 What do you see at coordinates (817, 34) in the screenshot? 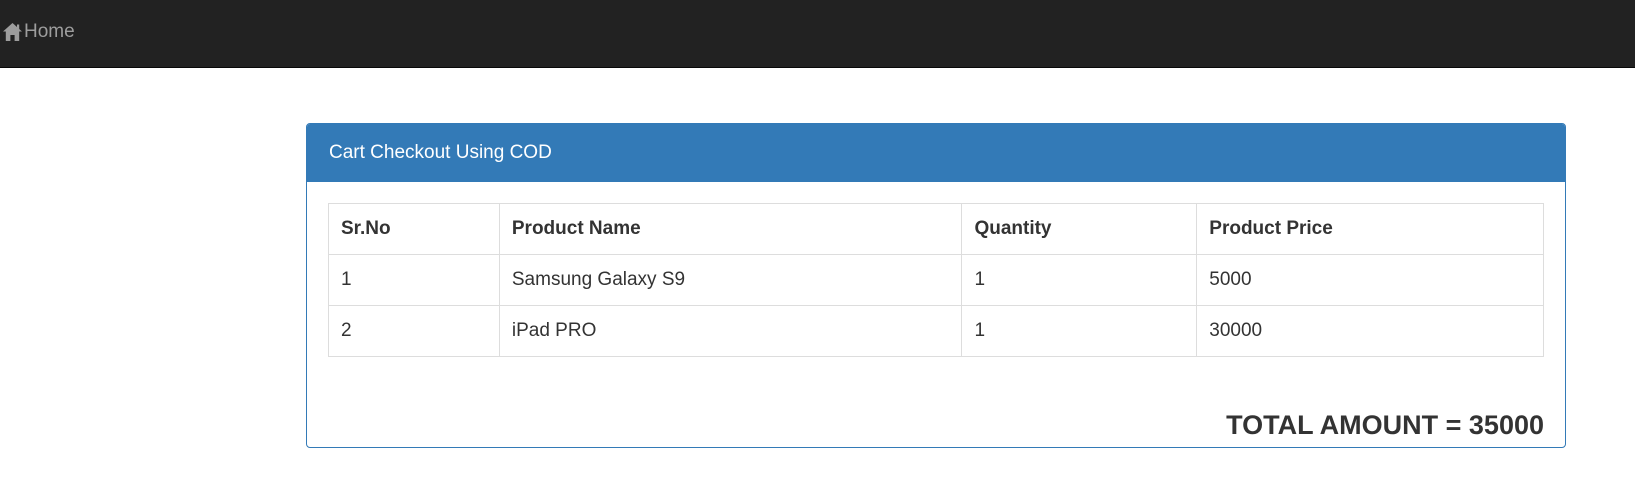
I see `navbar: Home` at bounding box center [817, 34].